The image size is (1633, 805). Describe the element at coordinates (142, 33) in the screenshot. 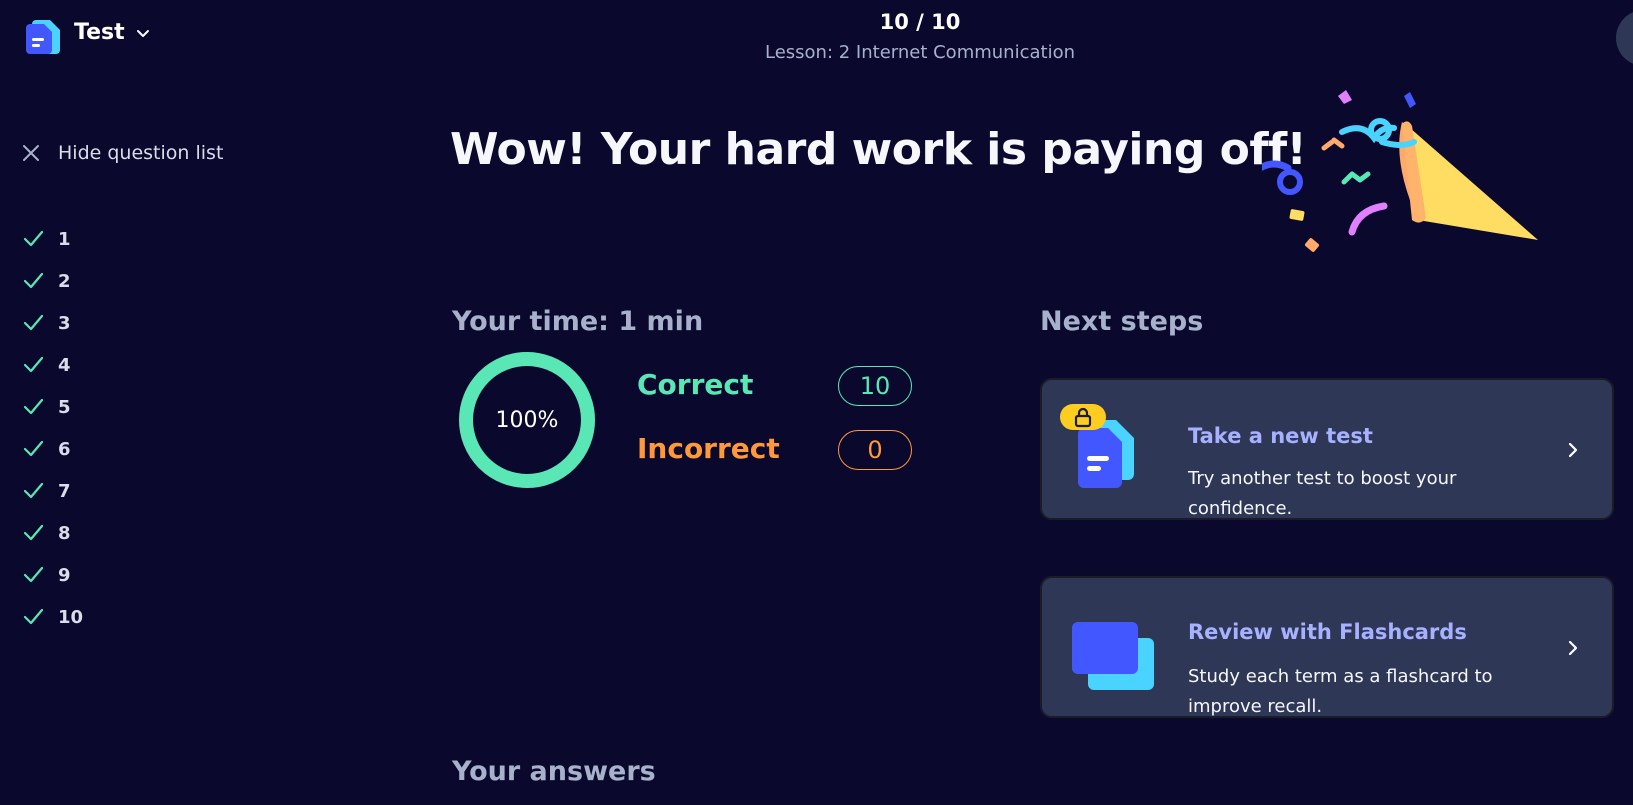

I see `chevron-down-icon` at that location.